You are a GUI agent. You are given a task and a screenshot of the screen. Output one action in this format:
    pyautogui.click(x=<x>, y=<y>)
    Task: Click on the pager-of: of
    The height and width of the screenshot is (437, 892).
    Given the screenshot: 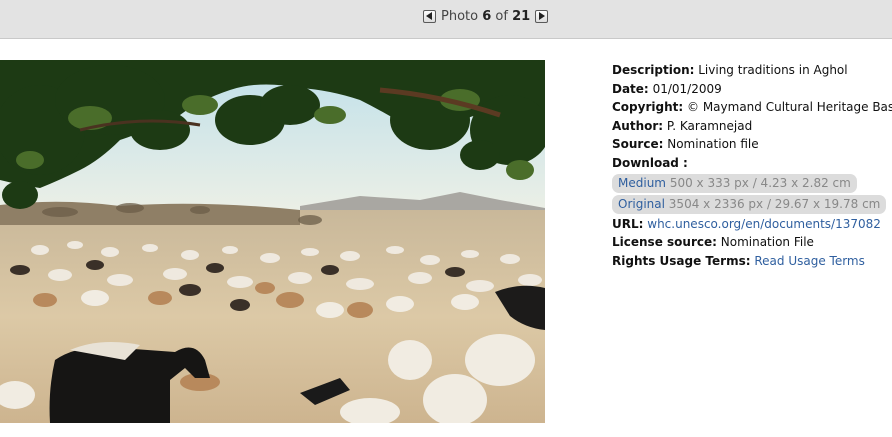 What is the action you would take?
    pyautogui.click(x=501, y=16)
    